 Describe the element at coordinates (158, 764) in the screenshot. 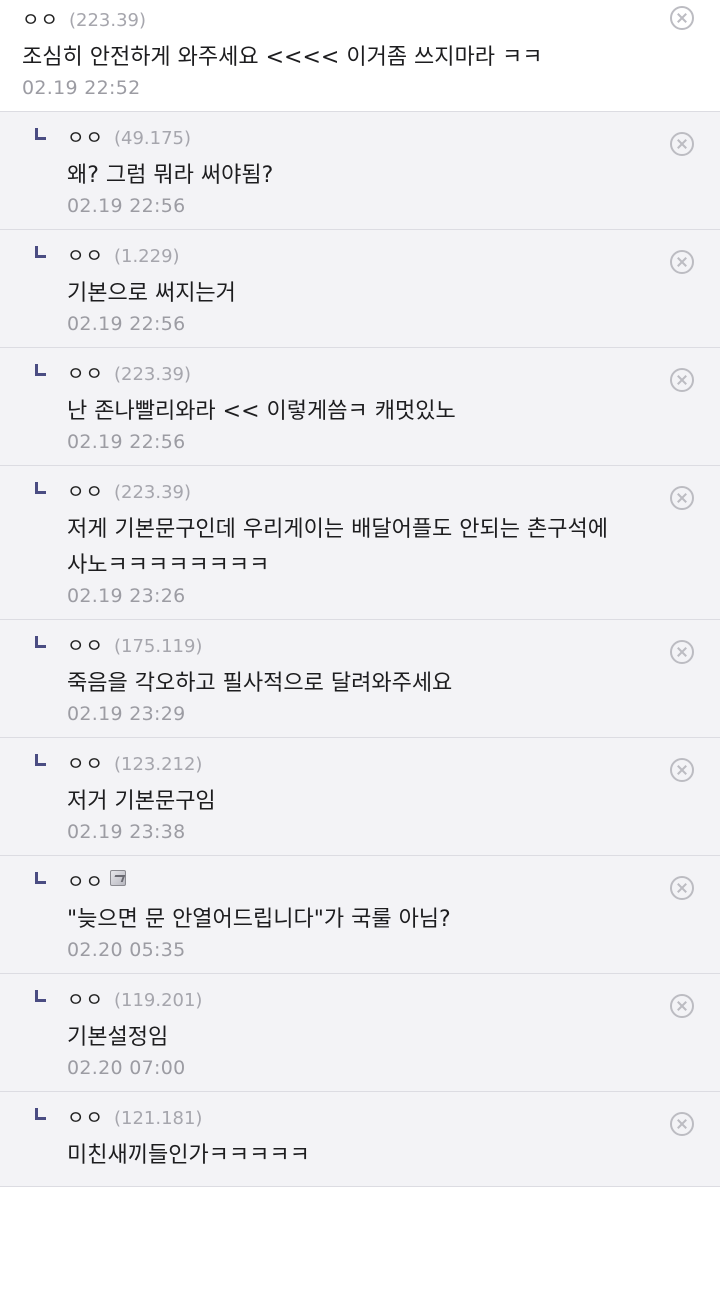

I see `comment-ip: (123.212)` at that location.